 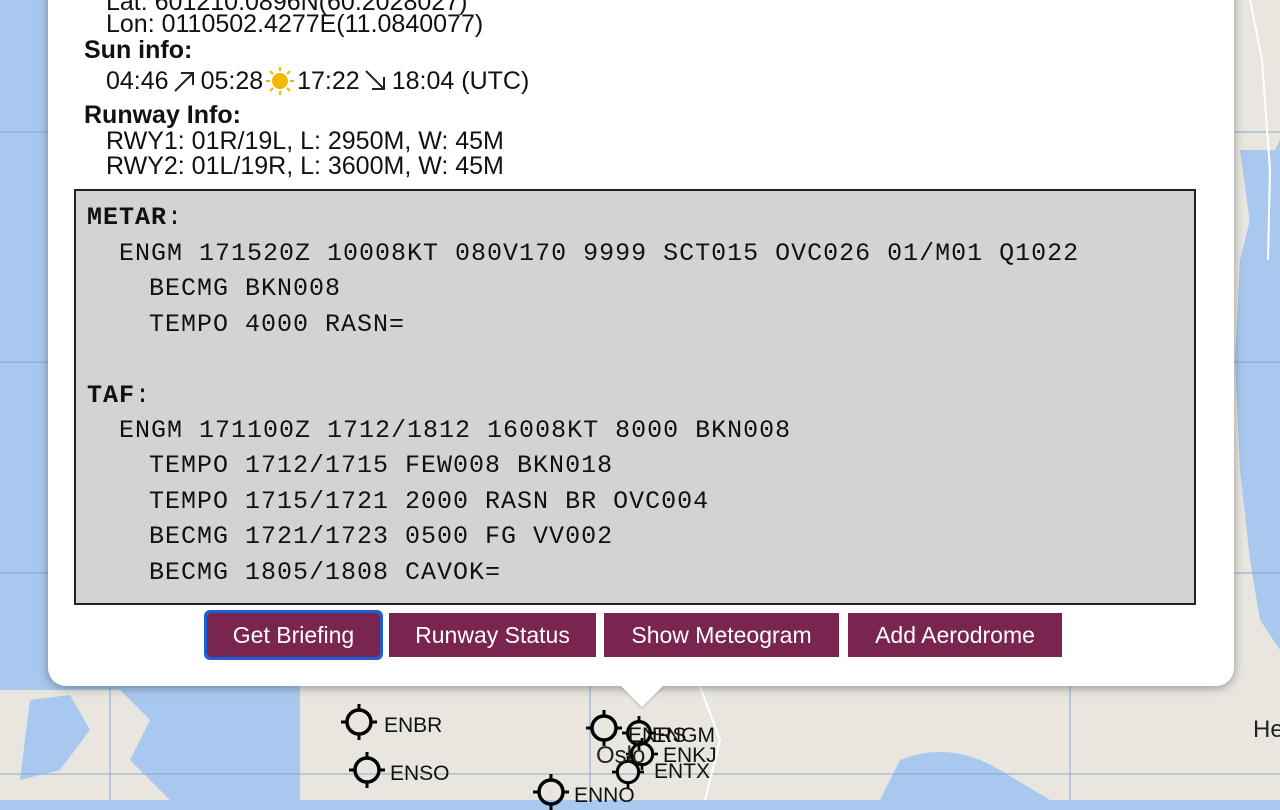 What do you see at coordinates (621, 755) in the screenshot?
I see `city-label-oslo: Oslo` at bounding box center [621, 755].